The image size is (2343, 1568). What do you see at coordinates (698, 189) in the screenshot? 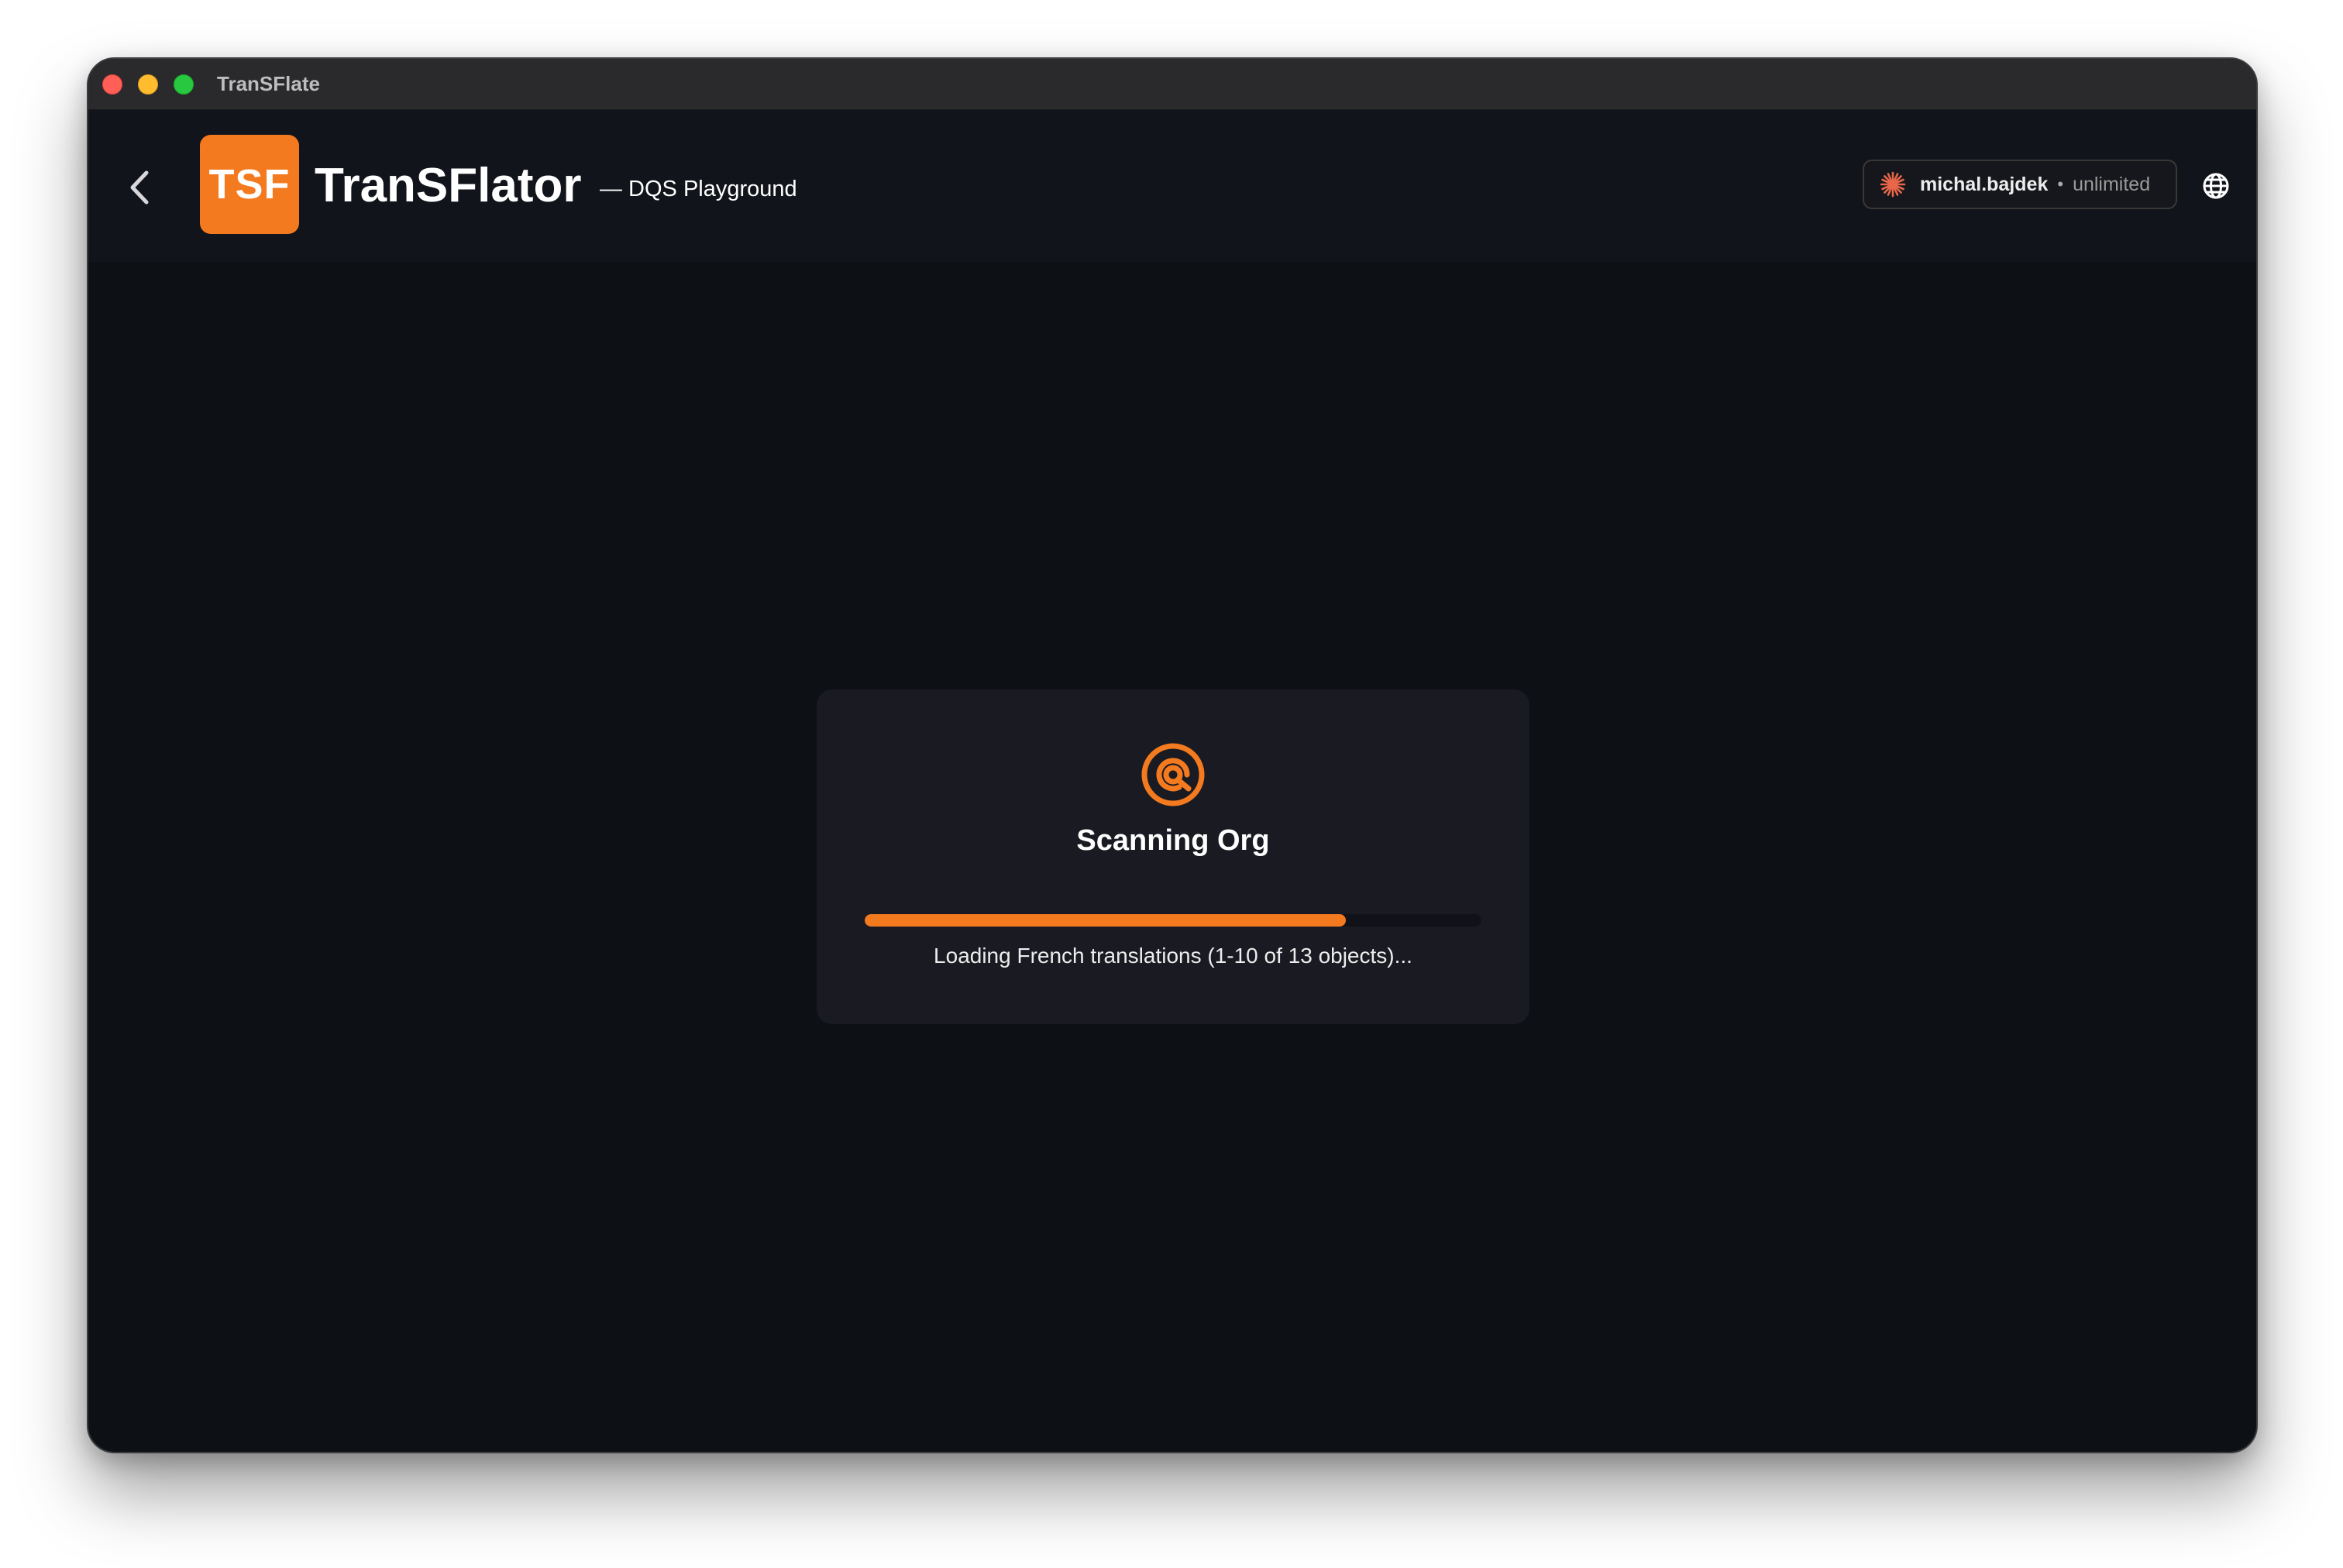
I see `org-label: — DQS Playground` at bounding box center [698, 189].